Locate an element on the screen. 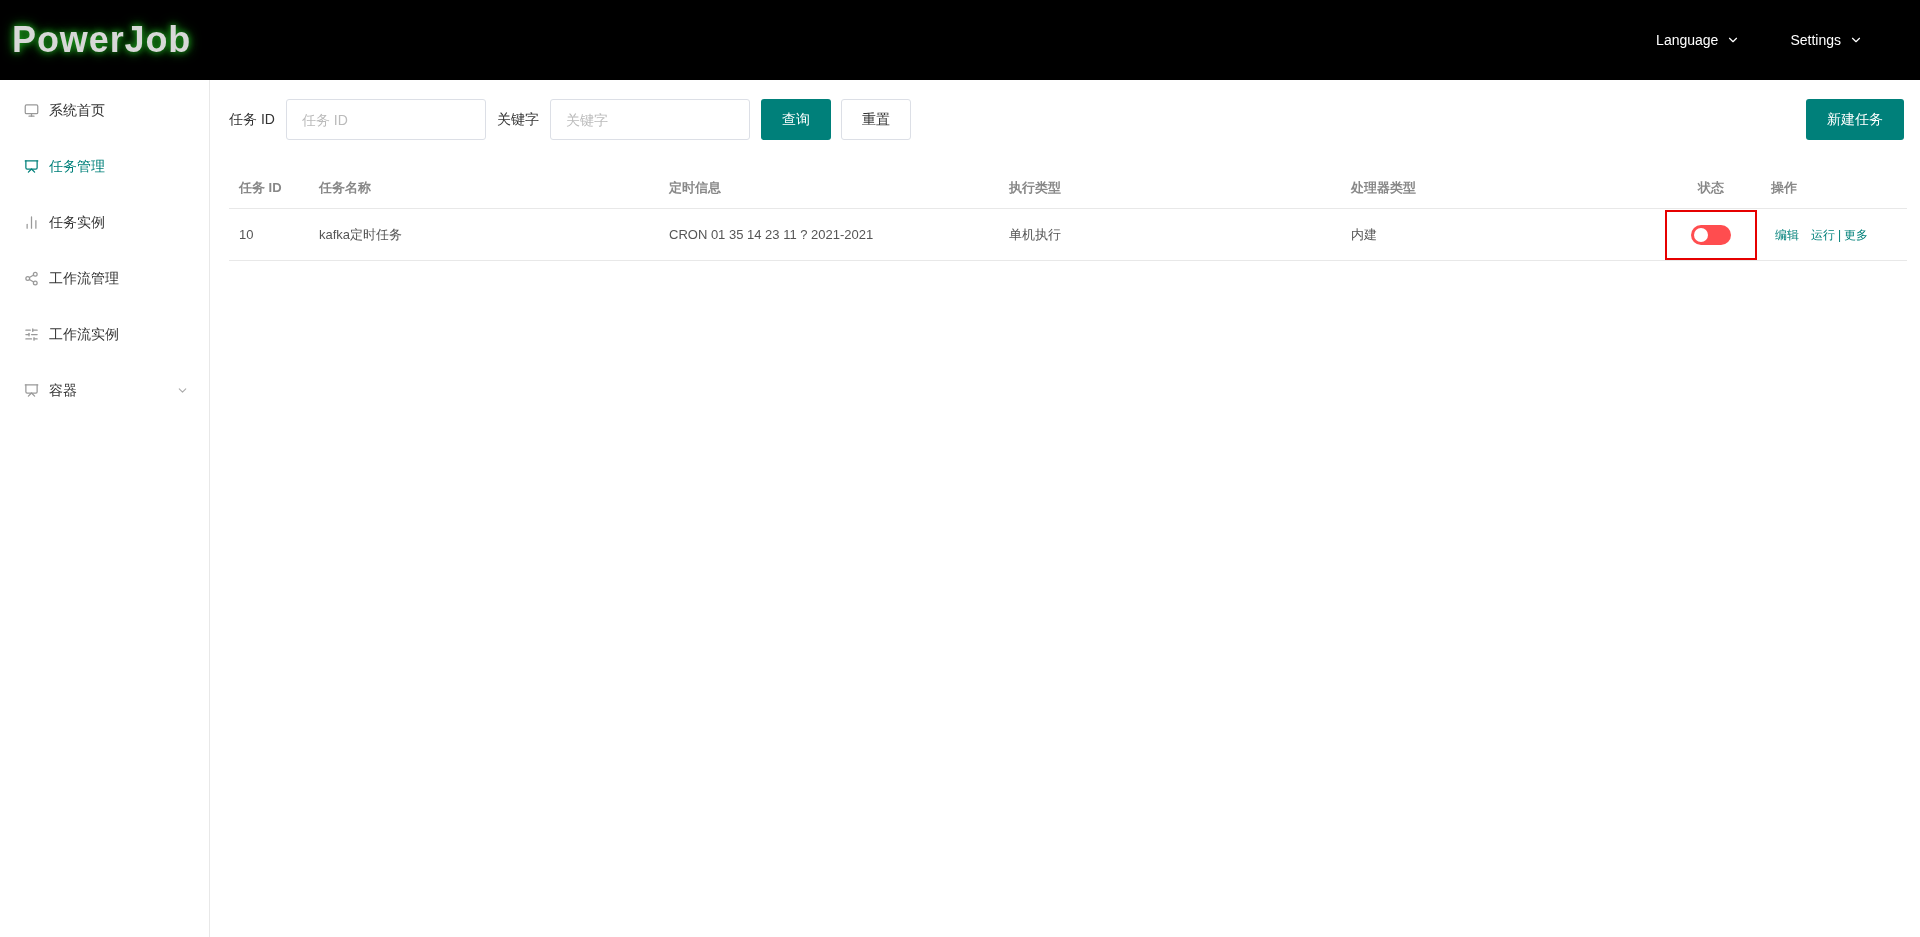 This screenshot has height=937, width=1920. table-cell: kafka定时任务 is located at coordinates (361, 234).